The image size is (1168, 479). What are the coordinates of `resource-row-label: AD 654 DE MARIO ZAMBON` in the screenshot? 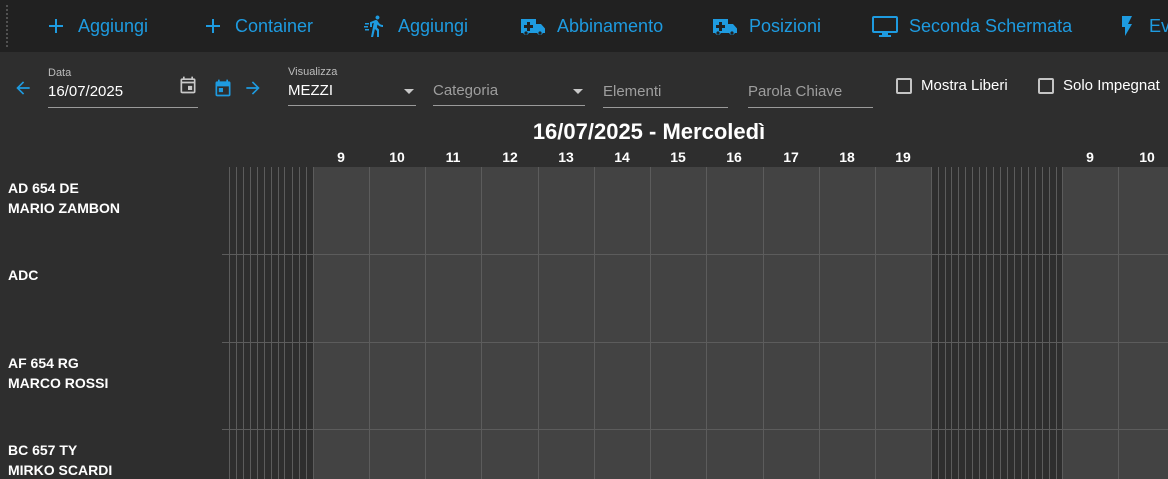 It's located at (64, 198).